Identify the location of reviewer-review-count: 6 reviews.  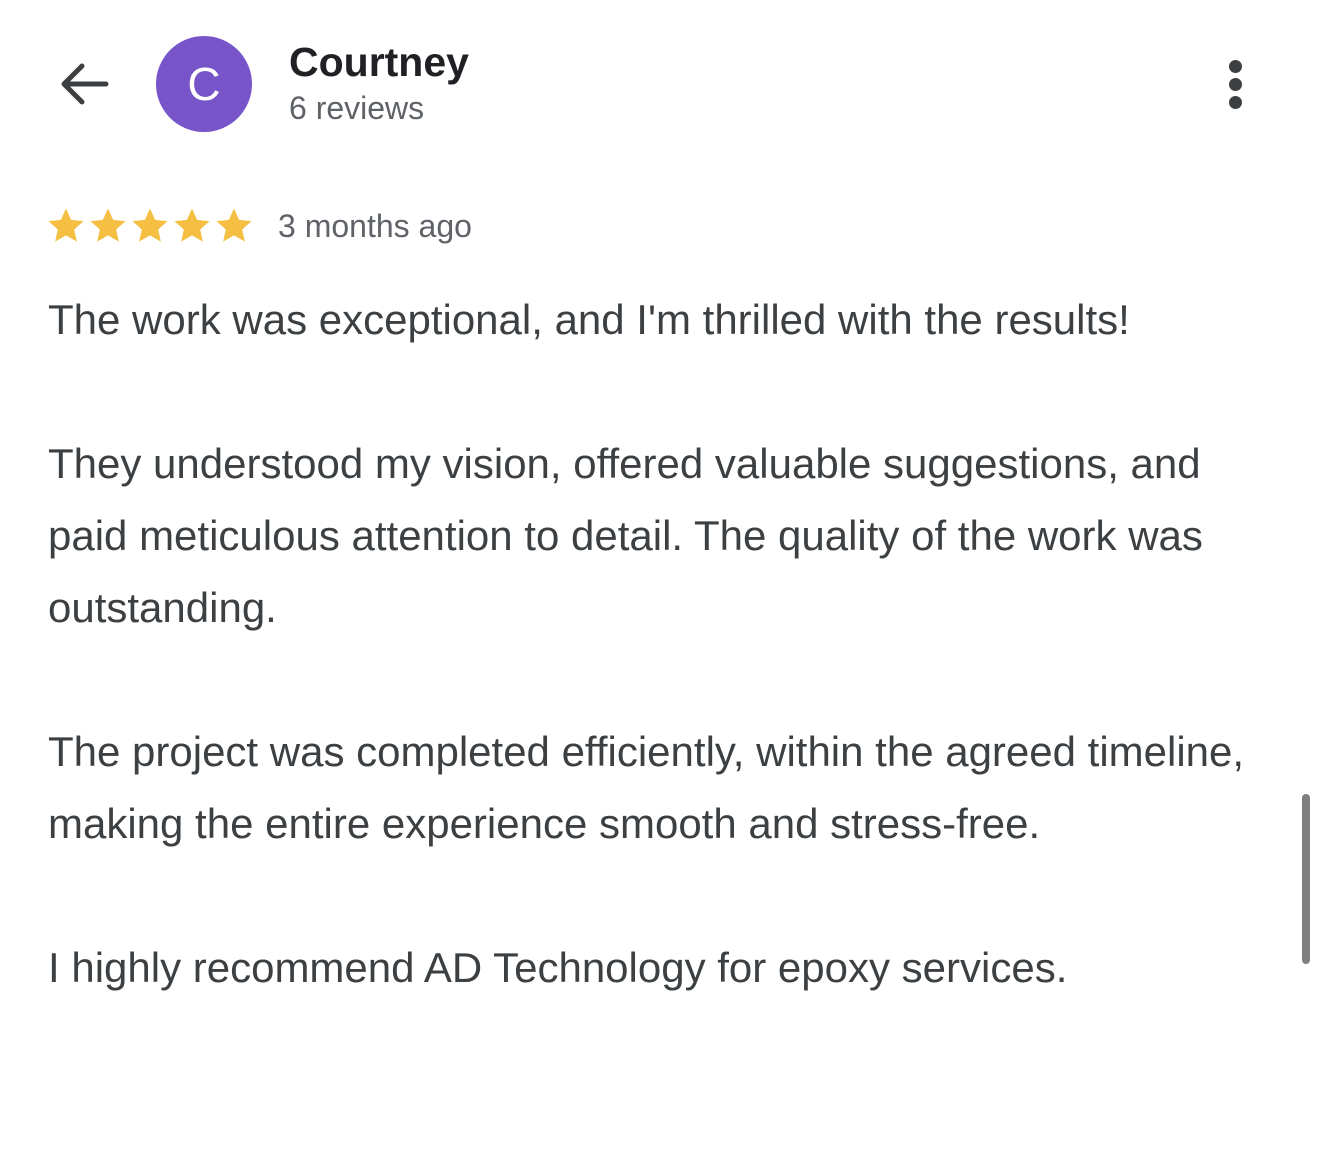
(357, 108).